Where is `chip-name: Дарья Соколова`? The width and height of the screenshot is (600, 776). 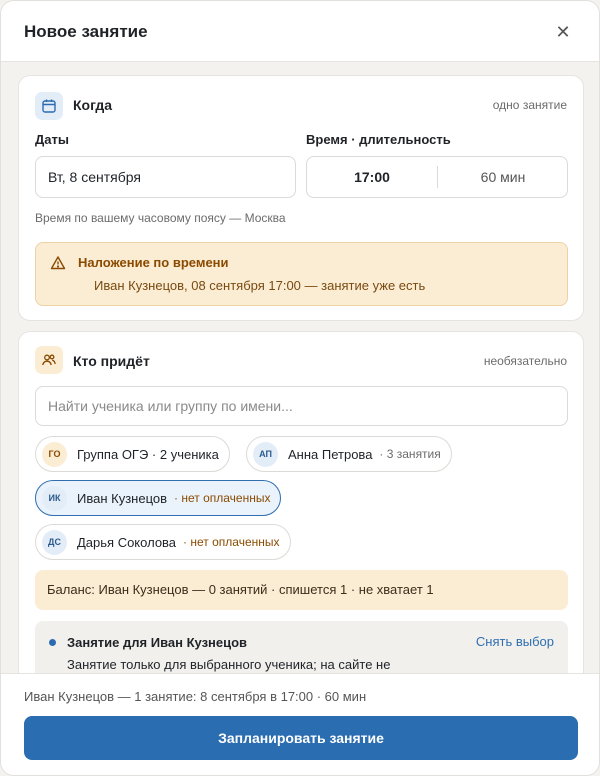
chip-name: Дарья Соколова is located at coordinates (127, 542).